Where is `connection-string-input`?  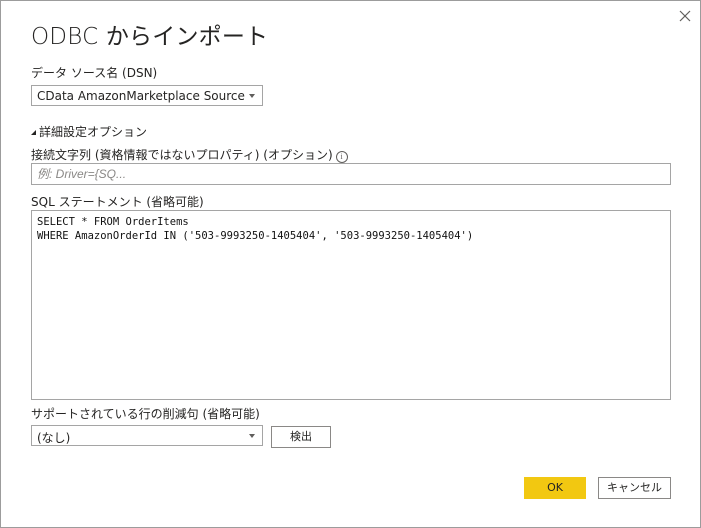
connection-string-input is located at coordinates (351, 174).